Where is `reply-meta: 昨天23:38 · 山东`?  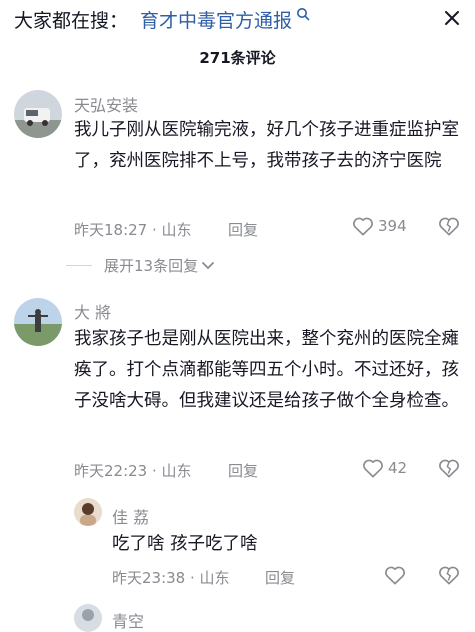
reply-meta: 昨天23:38 · 山东 is located at coordinates (171, 578).